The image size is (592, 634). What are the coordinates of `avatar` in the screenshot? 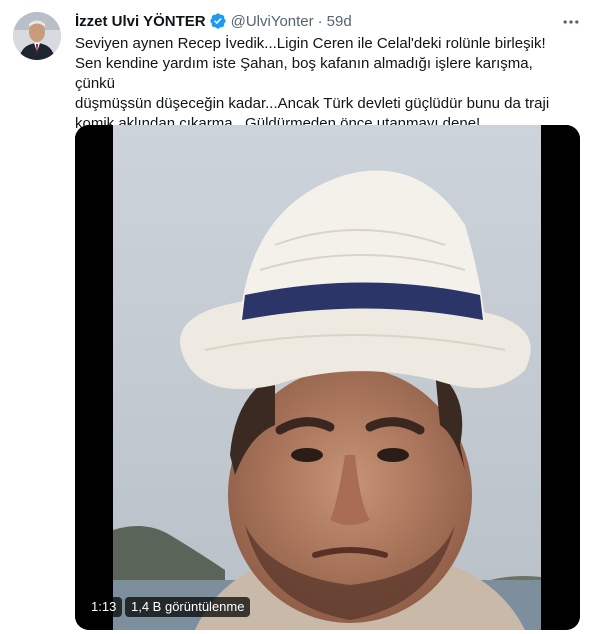 It's located at (37, 36).